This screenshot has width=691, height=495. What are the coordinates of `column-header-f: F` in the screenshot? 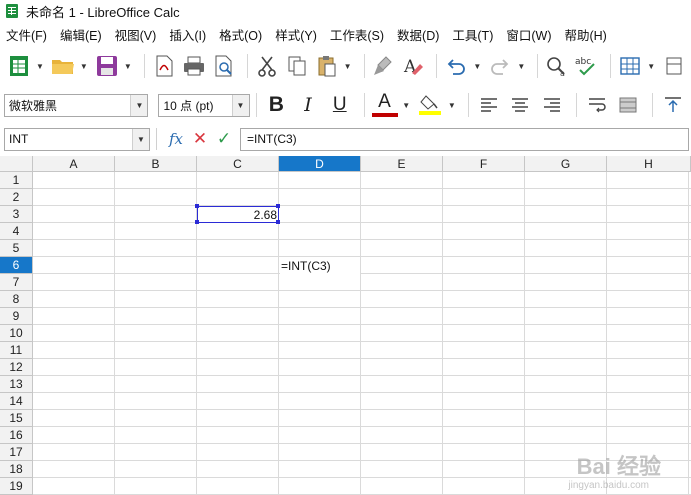 It's located at (484, 164).